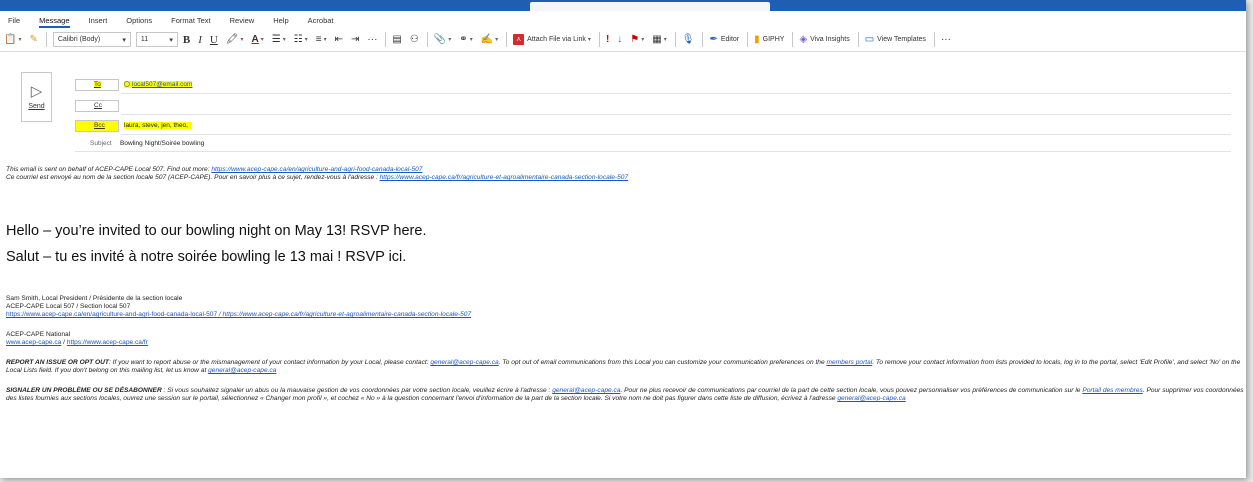  I want to click on paste-button: 📋 ▾, so click(12, 39).